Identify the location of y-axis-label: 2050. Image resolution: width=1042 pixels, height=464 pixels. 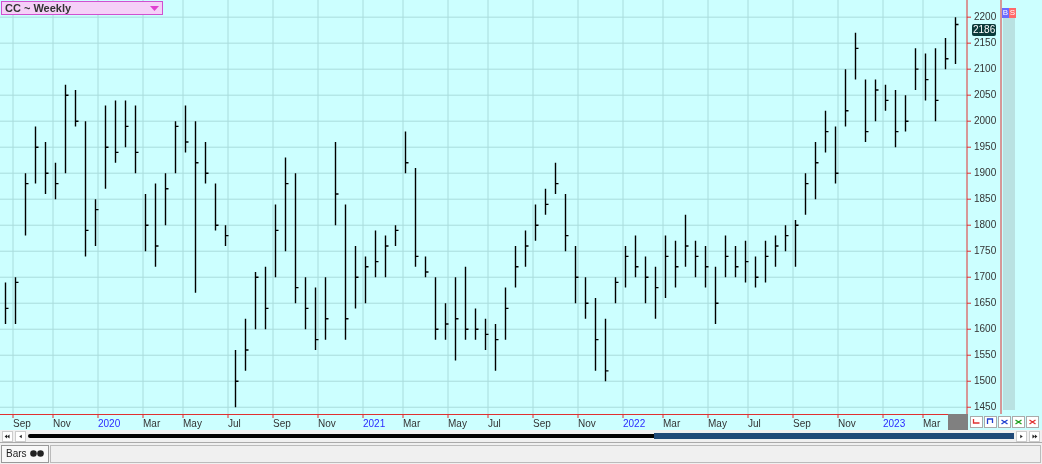
(985, 95).